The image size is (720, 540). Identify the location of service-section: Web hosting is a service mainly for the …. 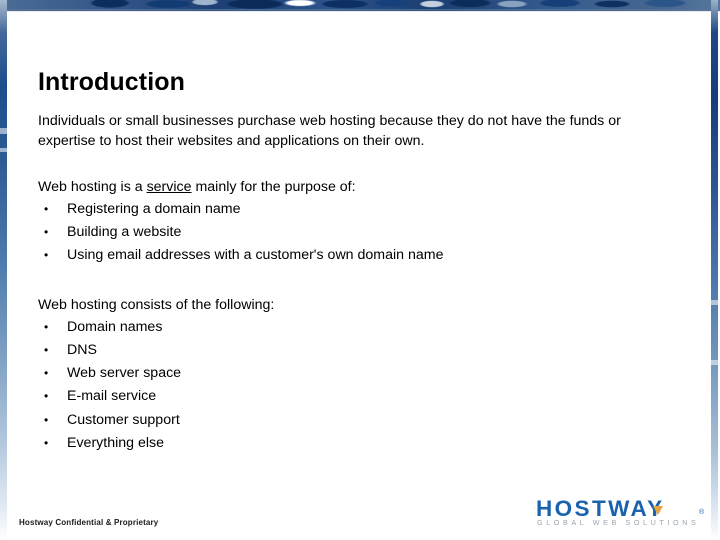
(240, 222).